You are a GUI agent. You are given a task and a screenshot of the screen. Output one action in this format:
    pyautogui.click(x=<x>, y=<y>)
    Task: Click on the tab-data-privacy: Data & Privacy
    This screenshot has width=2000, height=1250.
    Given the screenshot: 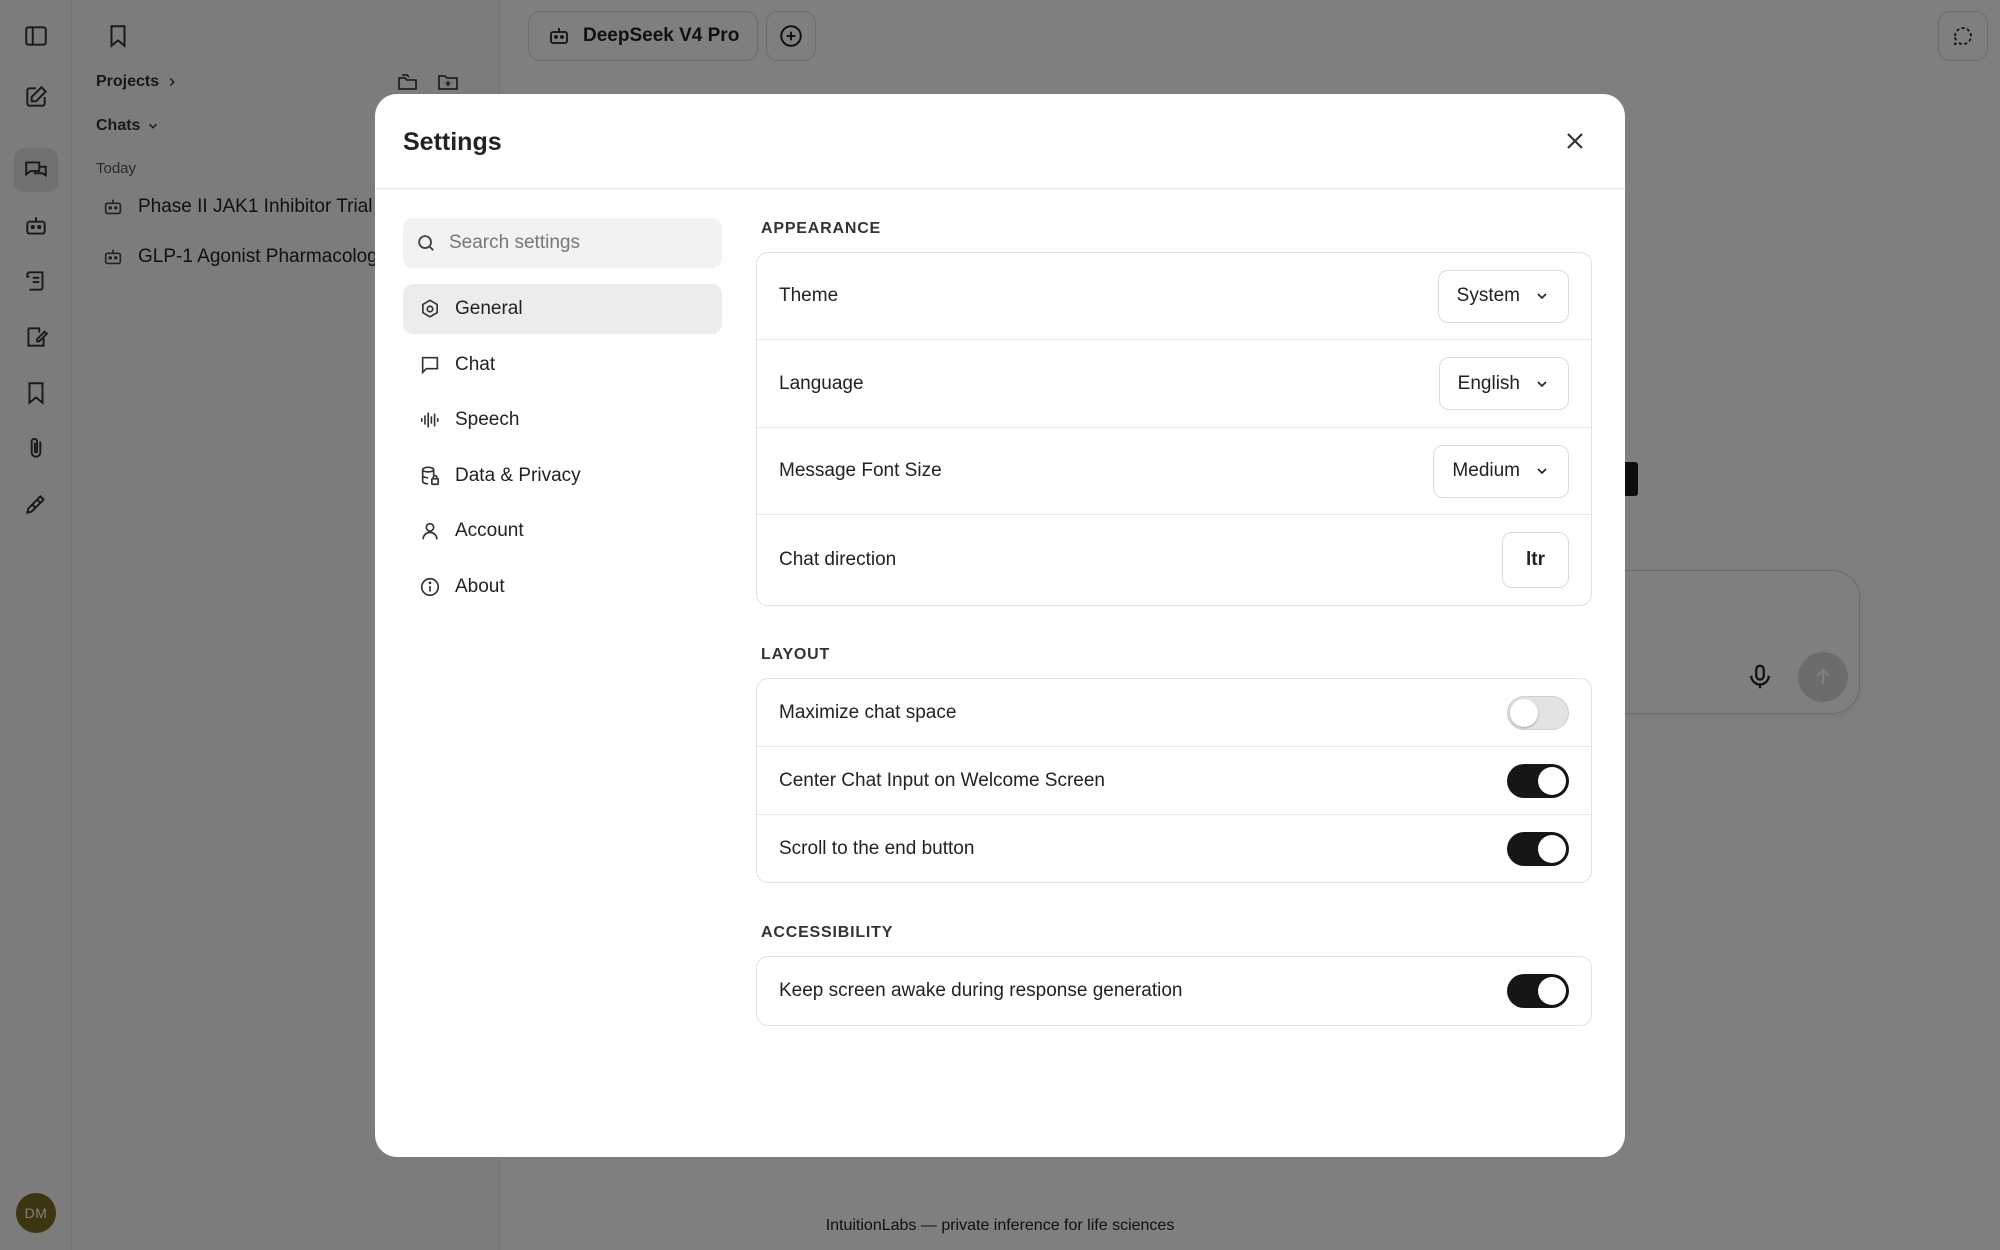 What is the action you would take?
    pyautogui.click(x=562, y=476)
    